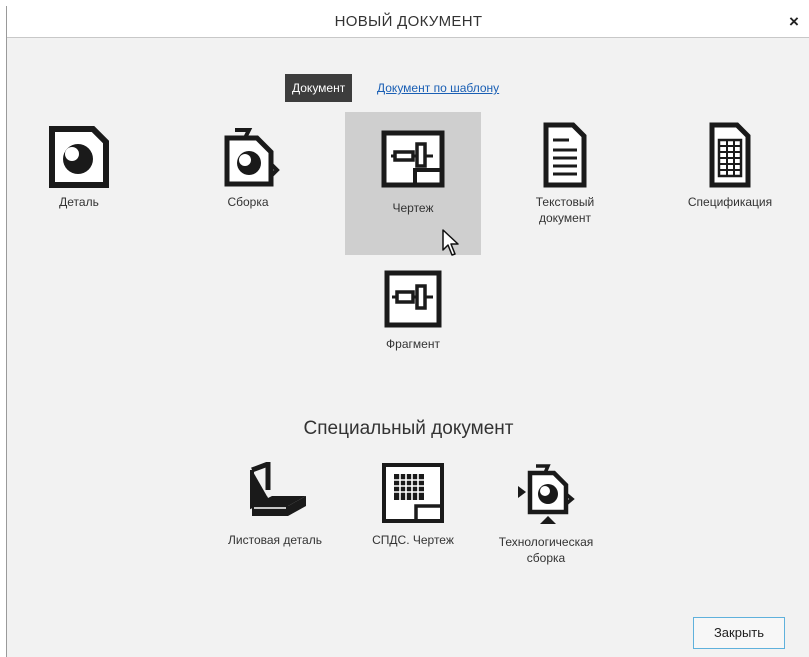 This screenshot has width=809, height=657. Describe the element at coordinates (248, 202) in the screenshot. I see `doc-label-assembly: Сборка` at that location.